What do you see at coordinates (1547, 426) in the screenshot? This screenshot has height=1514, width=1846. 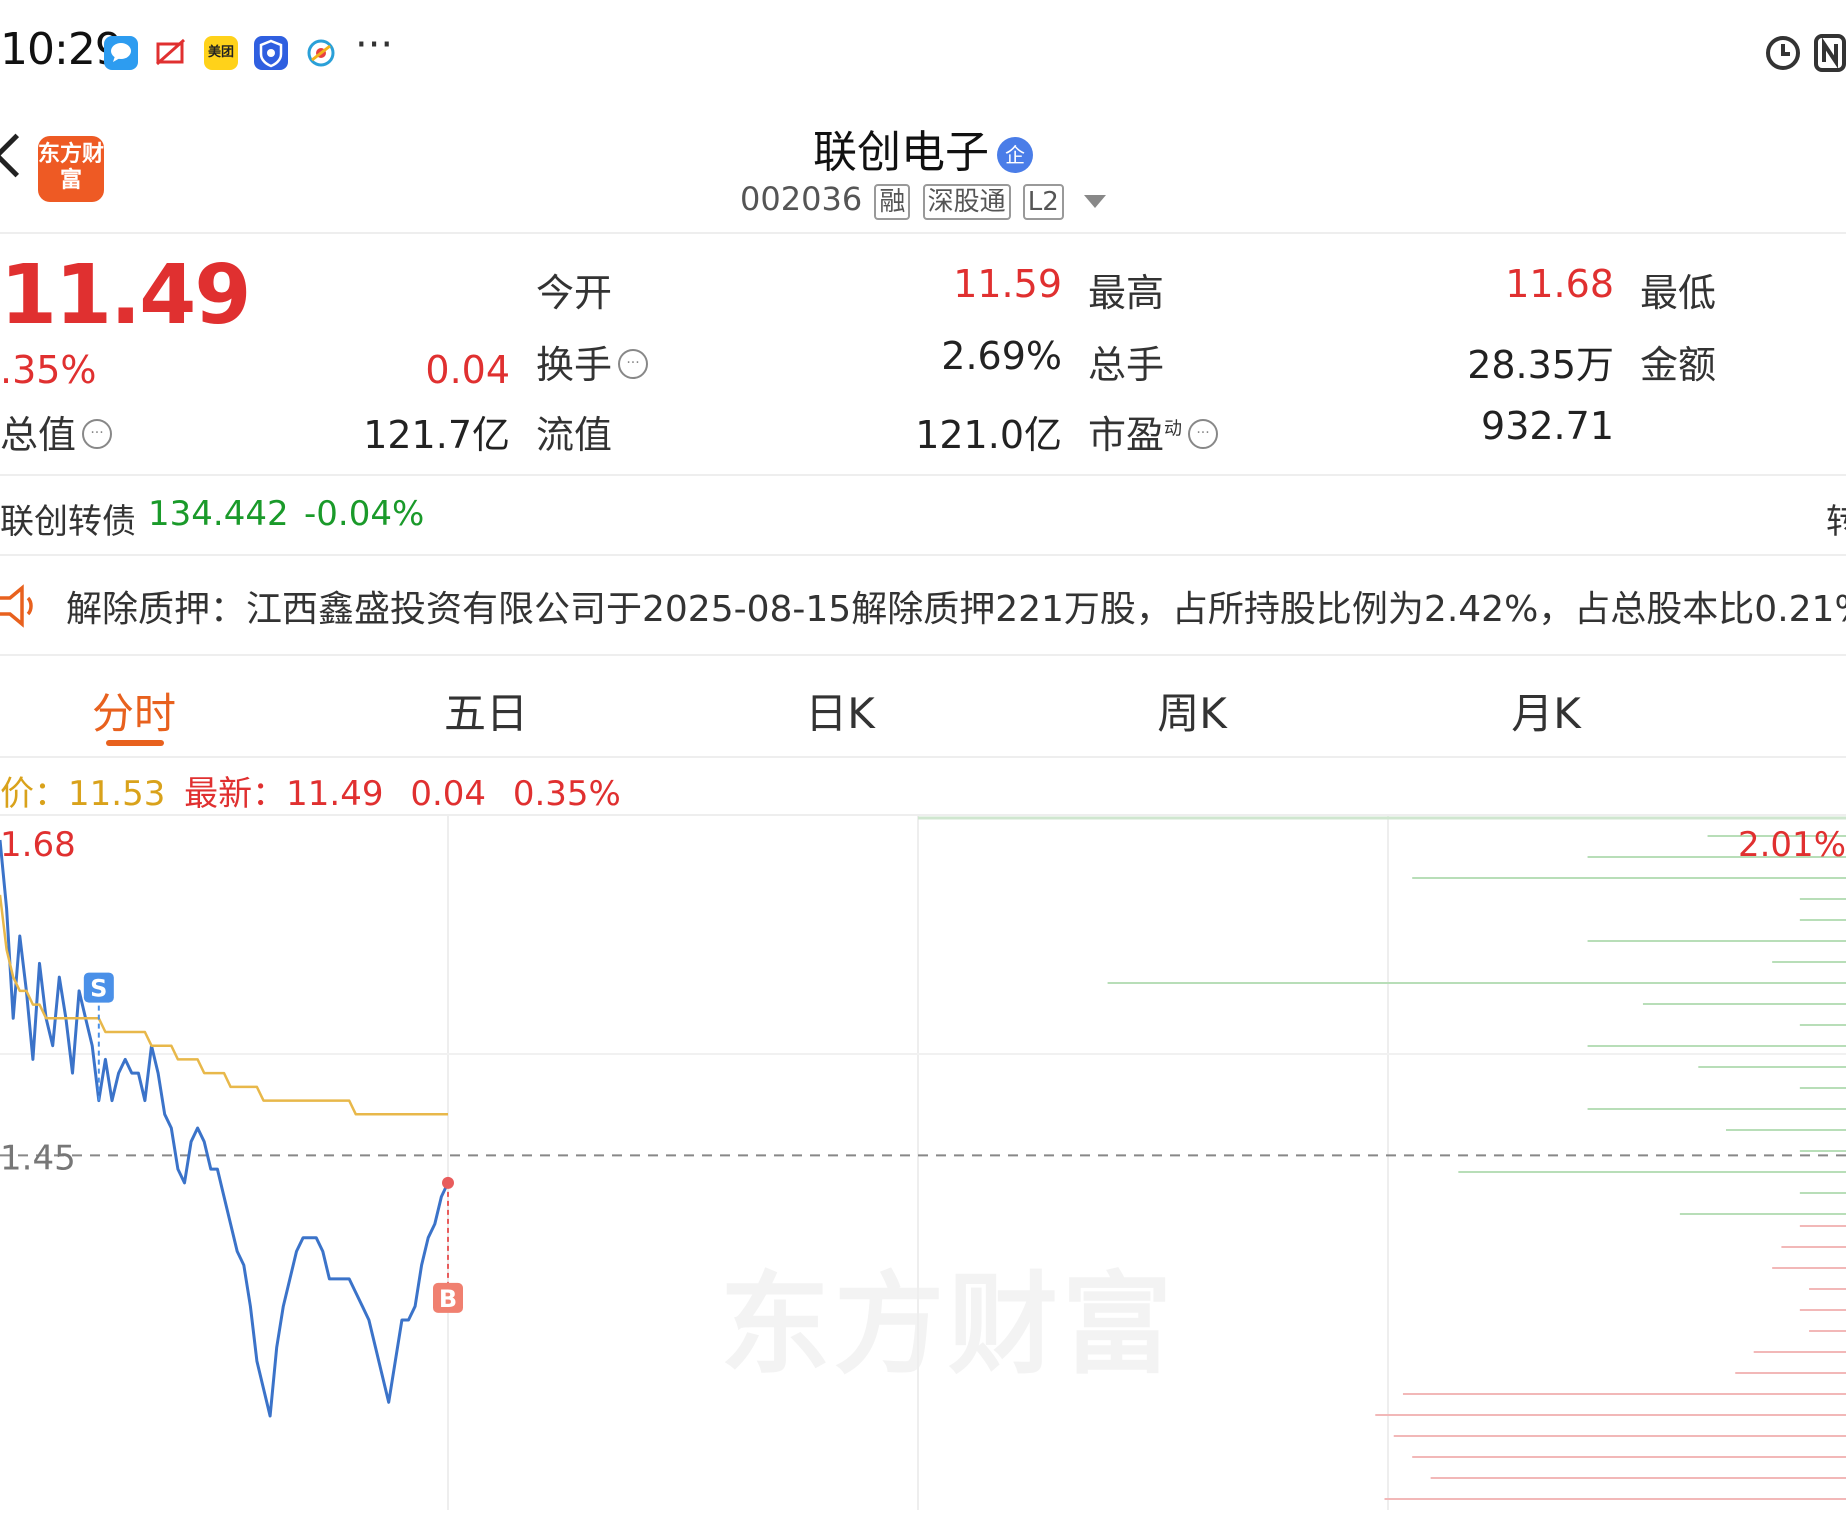 I see `pe-value: 932.71` at bounding box center [1547, 426].